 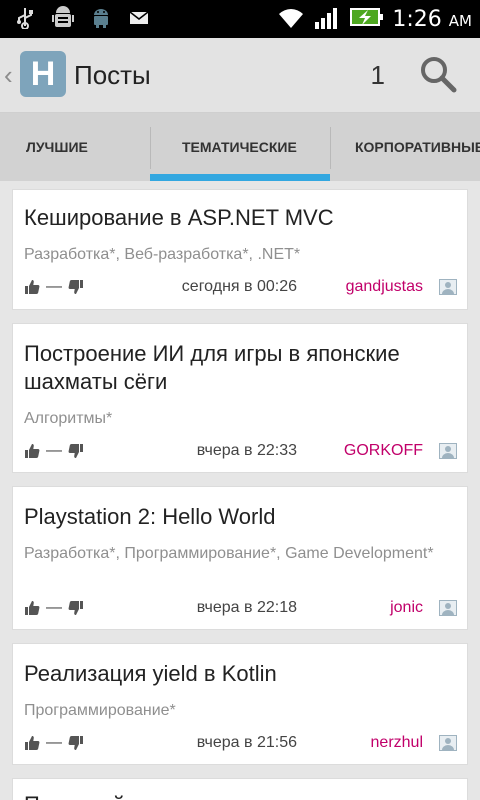 What do you see at coordinates (240, 75) in the screenshot?
I see `action-bar: ‹ H Посты 1` at bounding box center [240, 75].